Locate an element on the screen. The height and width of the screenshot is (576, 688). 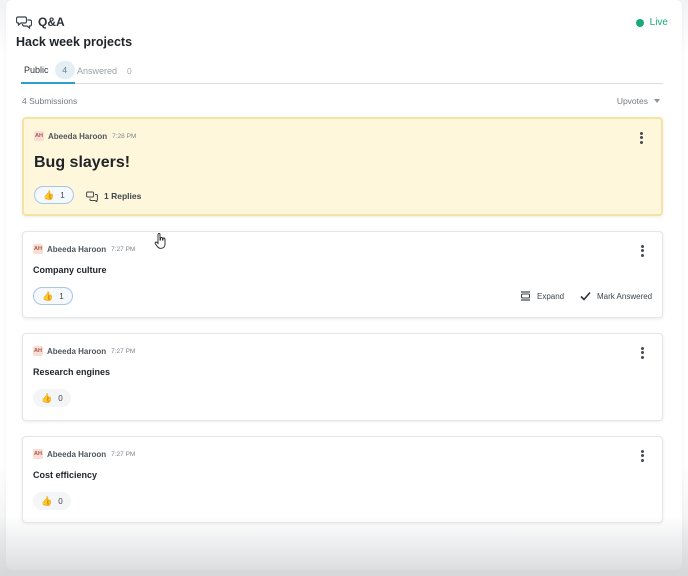
chevron-down-icon is located at coordinates (657, 101).